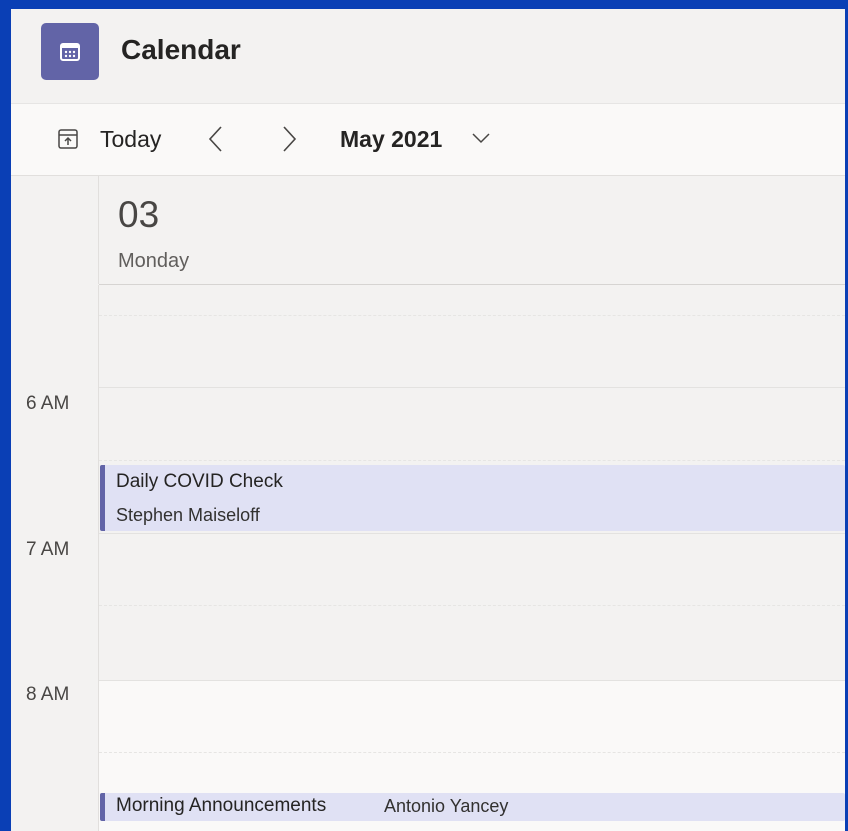 Image resolution: width=848 pixels, height=831 pixels. I want to click on month-picker-label: May 2021, so click(391, 139).